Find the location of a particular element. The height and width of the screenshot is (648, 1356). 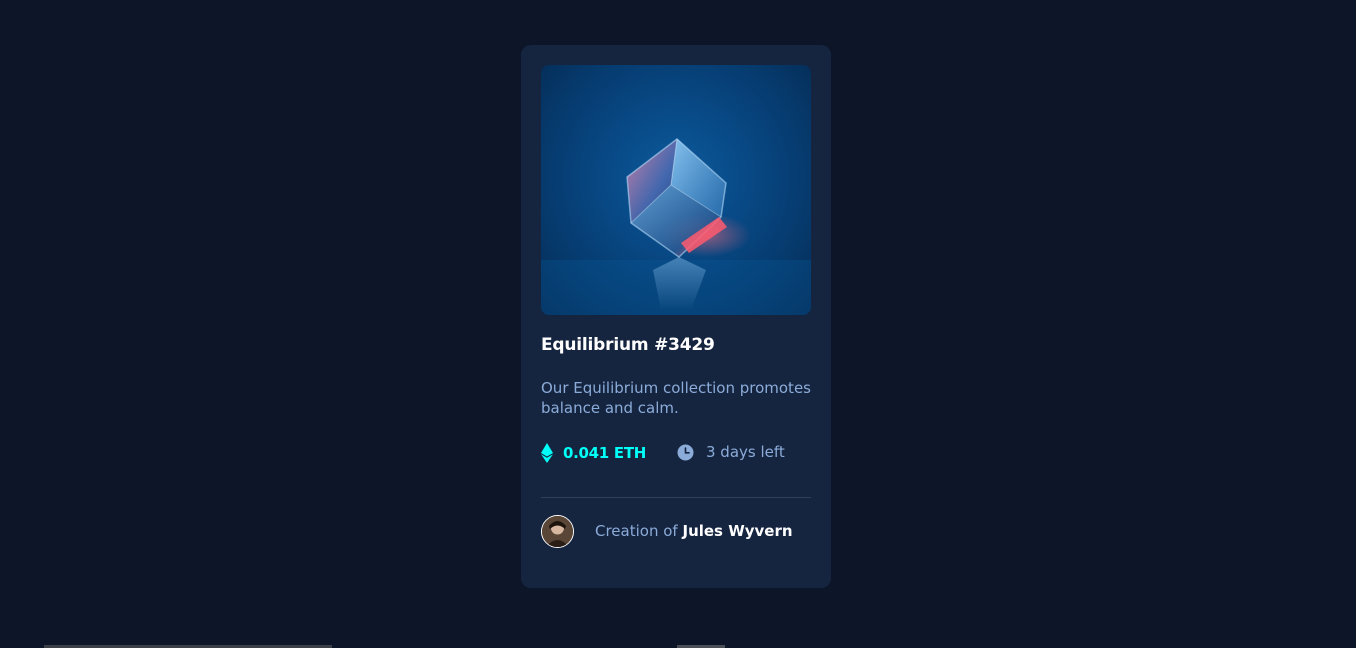

creator-row: Creation of Jules Wyvern is located at coordinates (676, 531).